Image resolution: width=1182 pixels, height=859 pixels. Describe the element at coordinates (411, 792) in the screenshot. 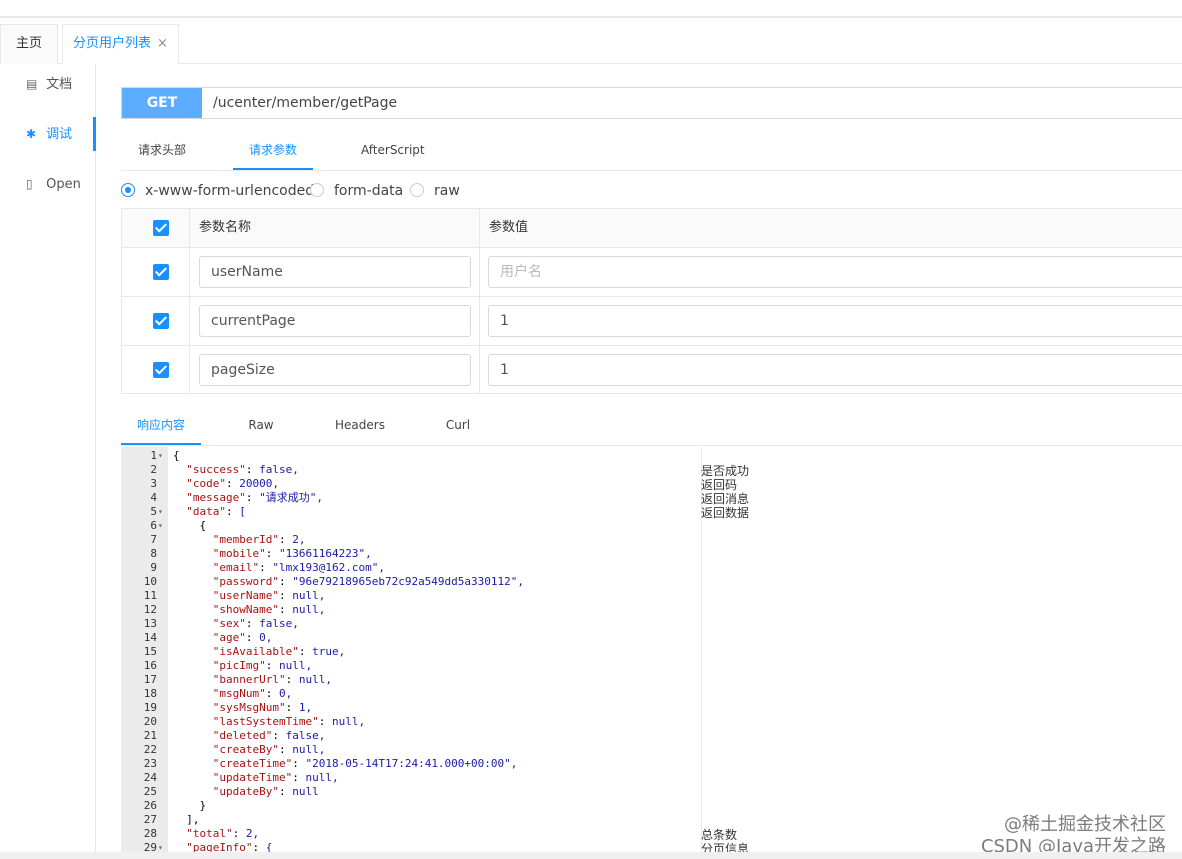

I see `code-line: 25 "updateBy": null` at that location.